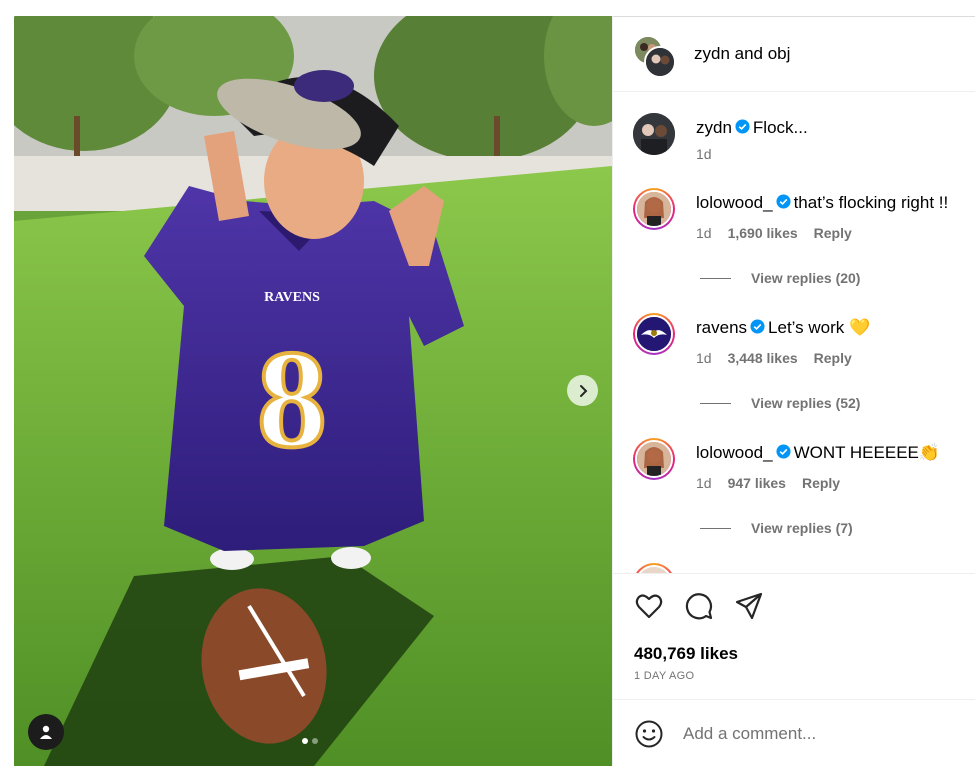 Image resolution: width=975 pixels, height=774 pixels. What do you see at coordinates (794, 636) in the screenshot?
I see `post-actions: 480,769 likes 1 DAY AGO` at bounding box center [794, 636].